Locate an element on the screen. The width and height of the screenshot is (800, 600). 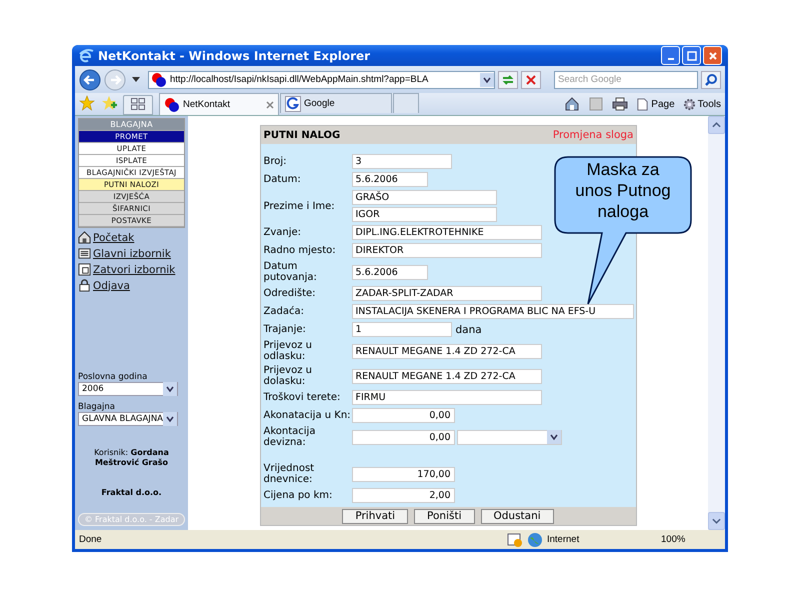
dropdown: 2006 is located at coordinates (128, 389).